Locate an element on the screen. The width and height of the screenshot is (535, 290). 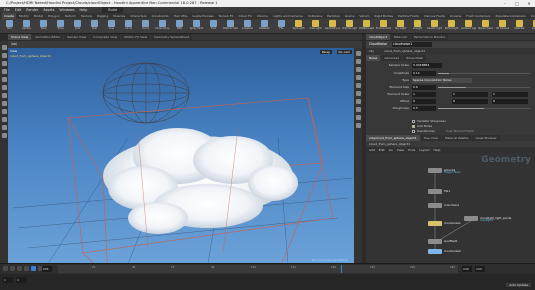
network-node-isooffset1 is located at coordinates (435, 241).